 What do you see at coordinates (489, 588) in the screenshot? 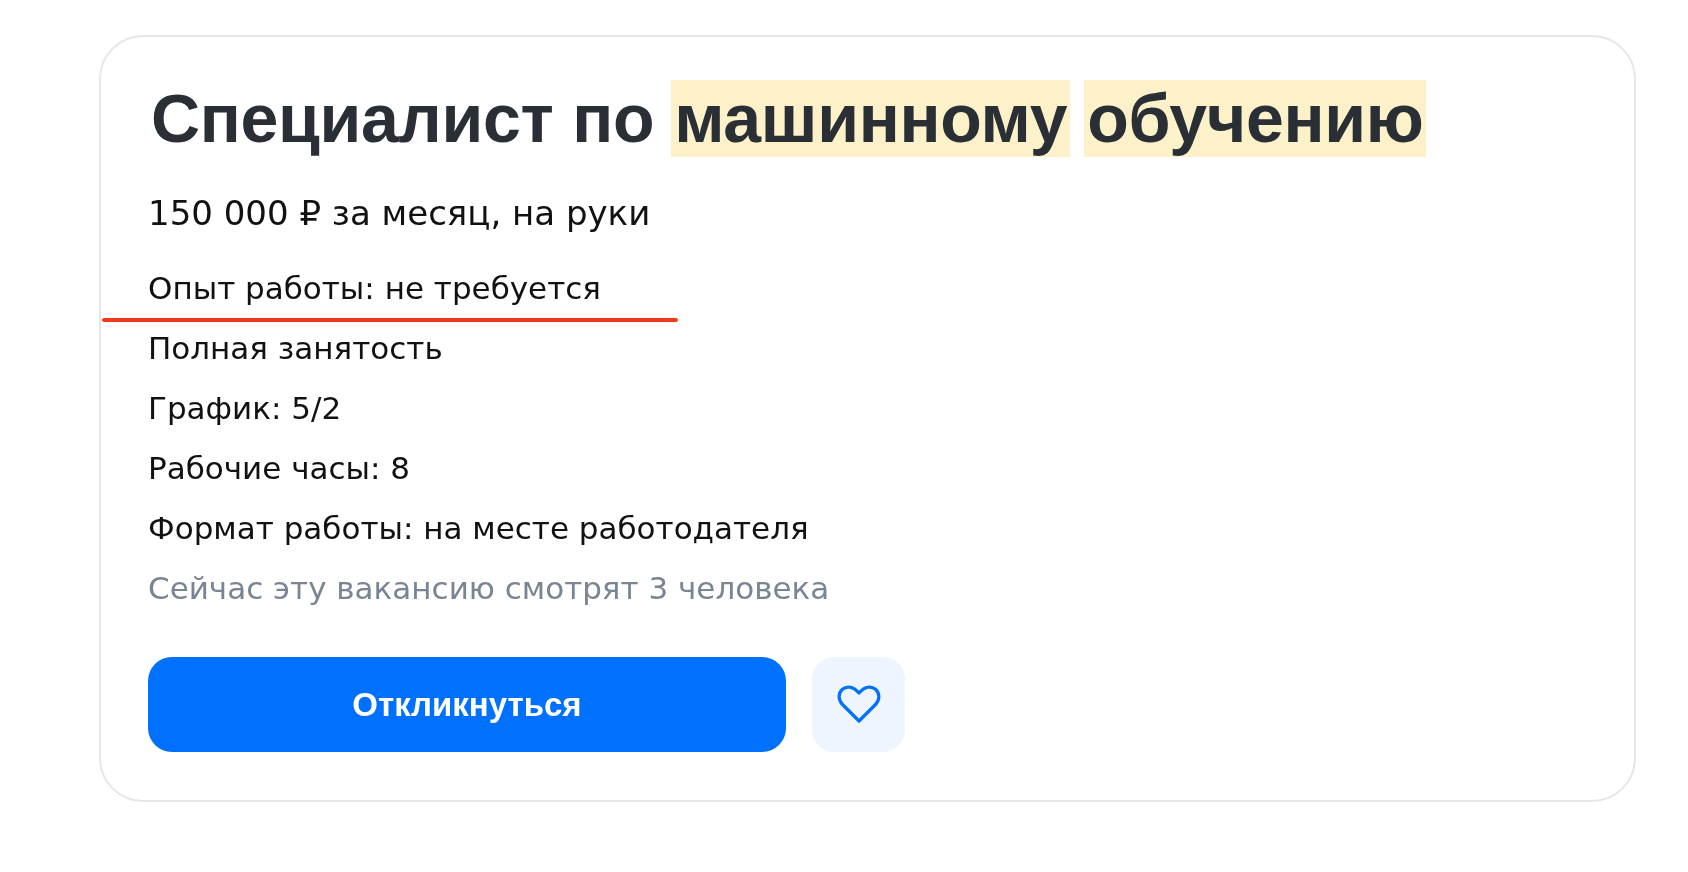
I see `viewers-text: Сейчас эту вакансию смотрят 3 человека` at bounding box center [489, 588].